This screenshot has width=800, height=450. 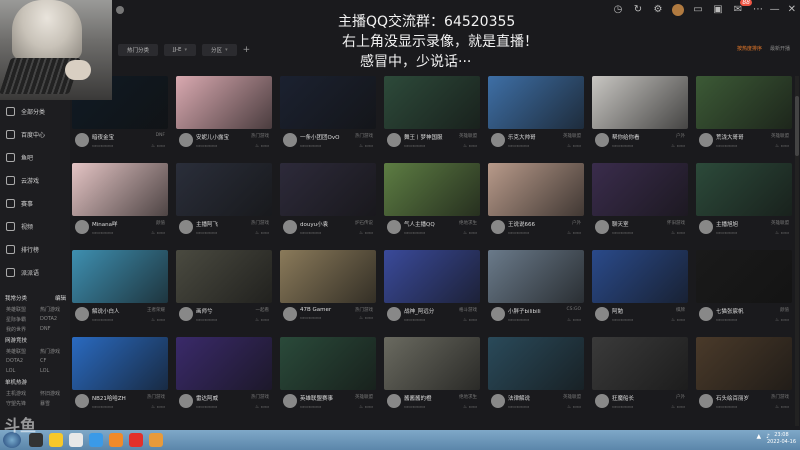 I want to click on stream-card: 画师兮 一起看 ▭▭▭▭▭ ♨ ▭▭, so click(x=224, y=289).